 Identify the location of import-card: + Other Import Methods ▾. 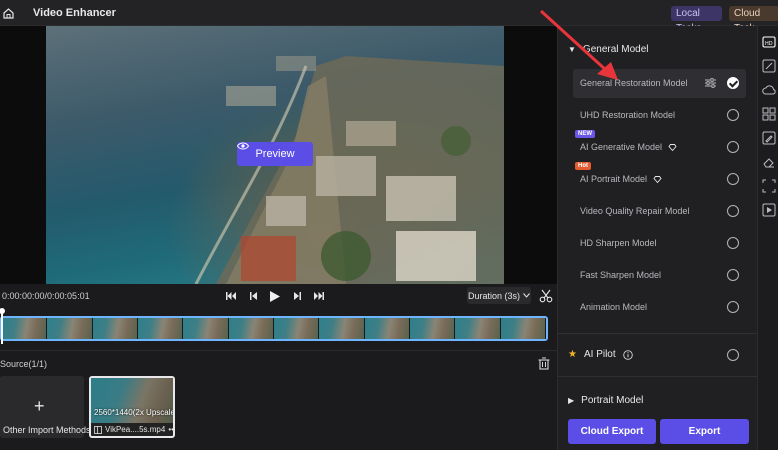
(49, 407).